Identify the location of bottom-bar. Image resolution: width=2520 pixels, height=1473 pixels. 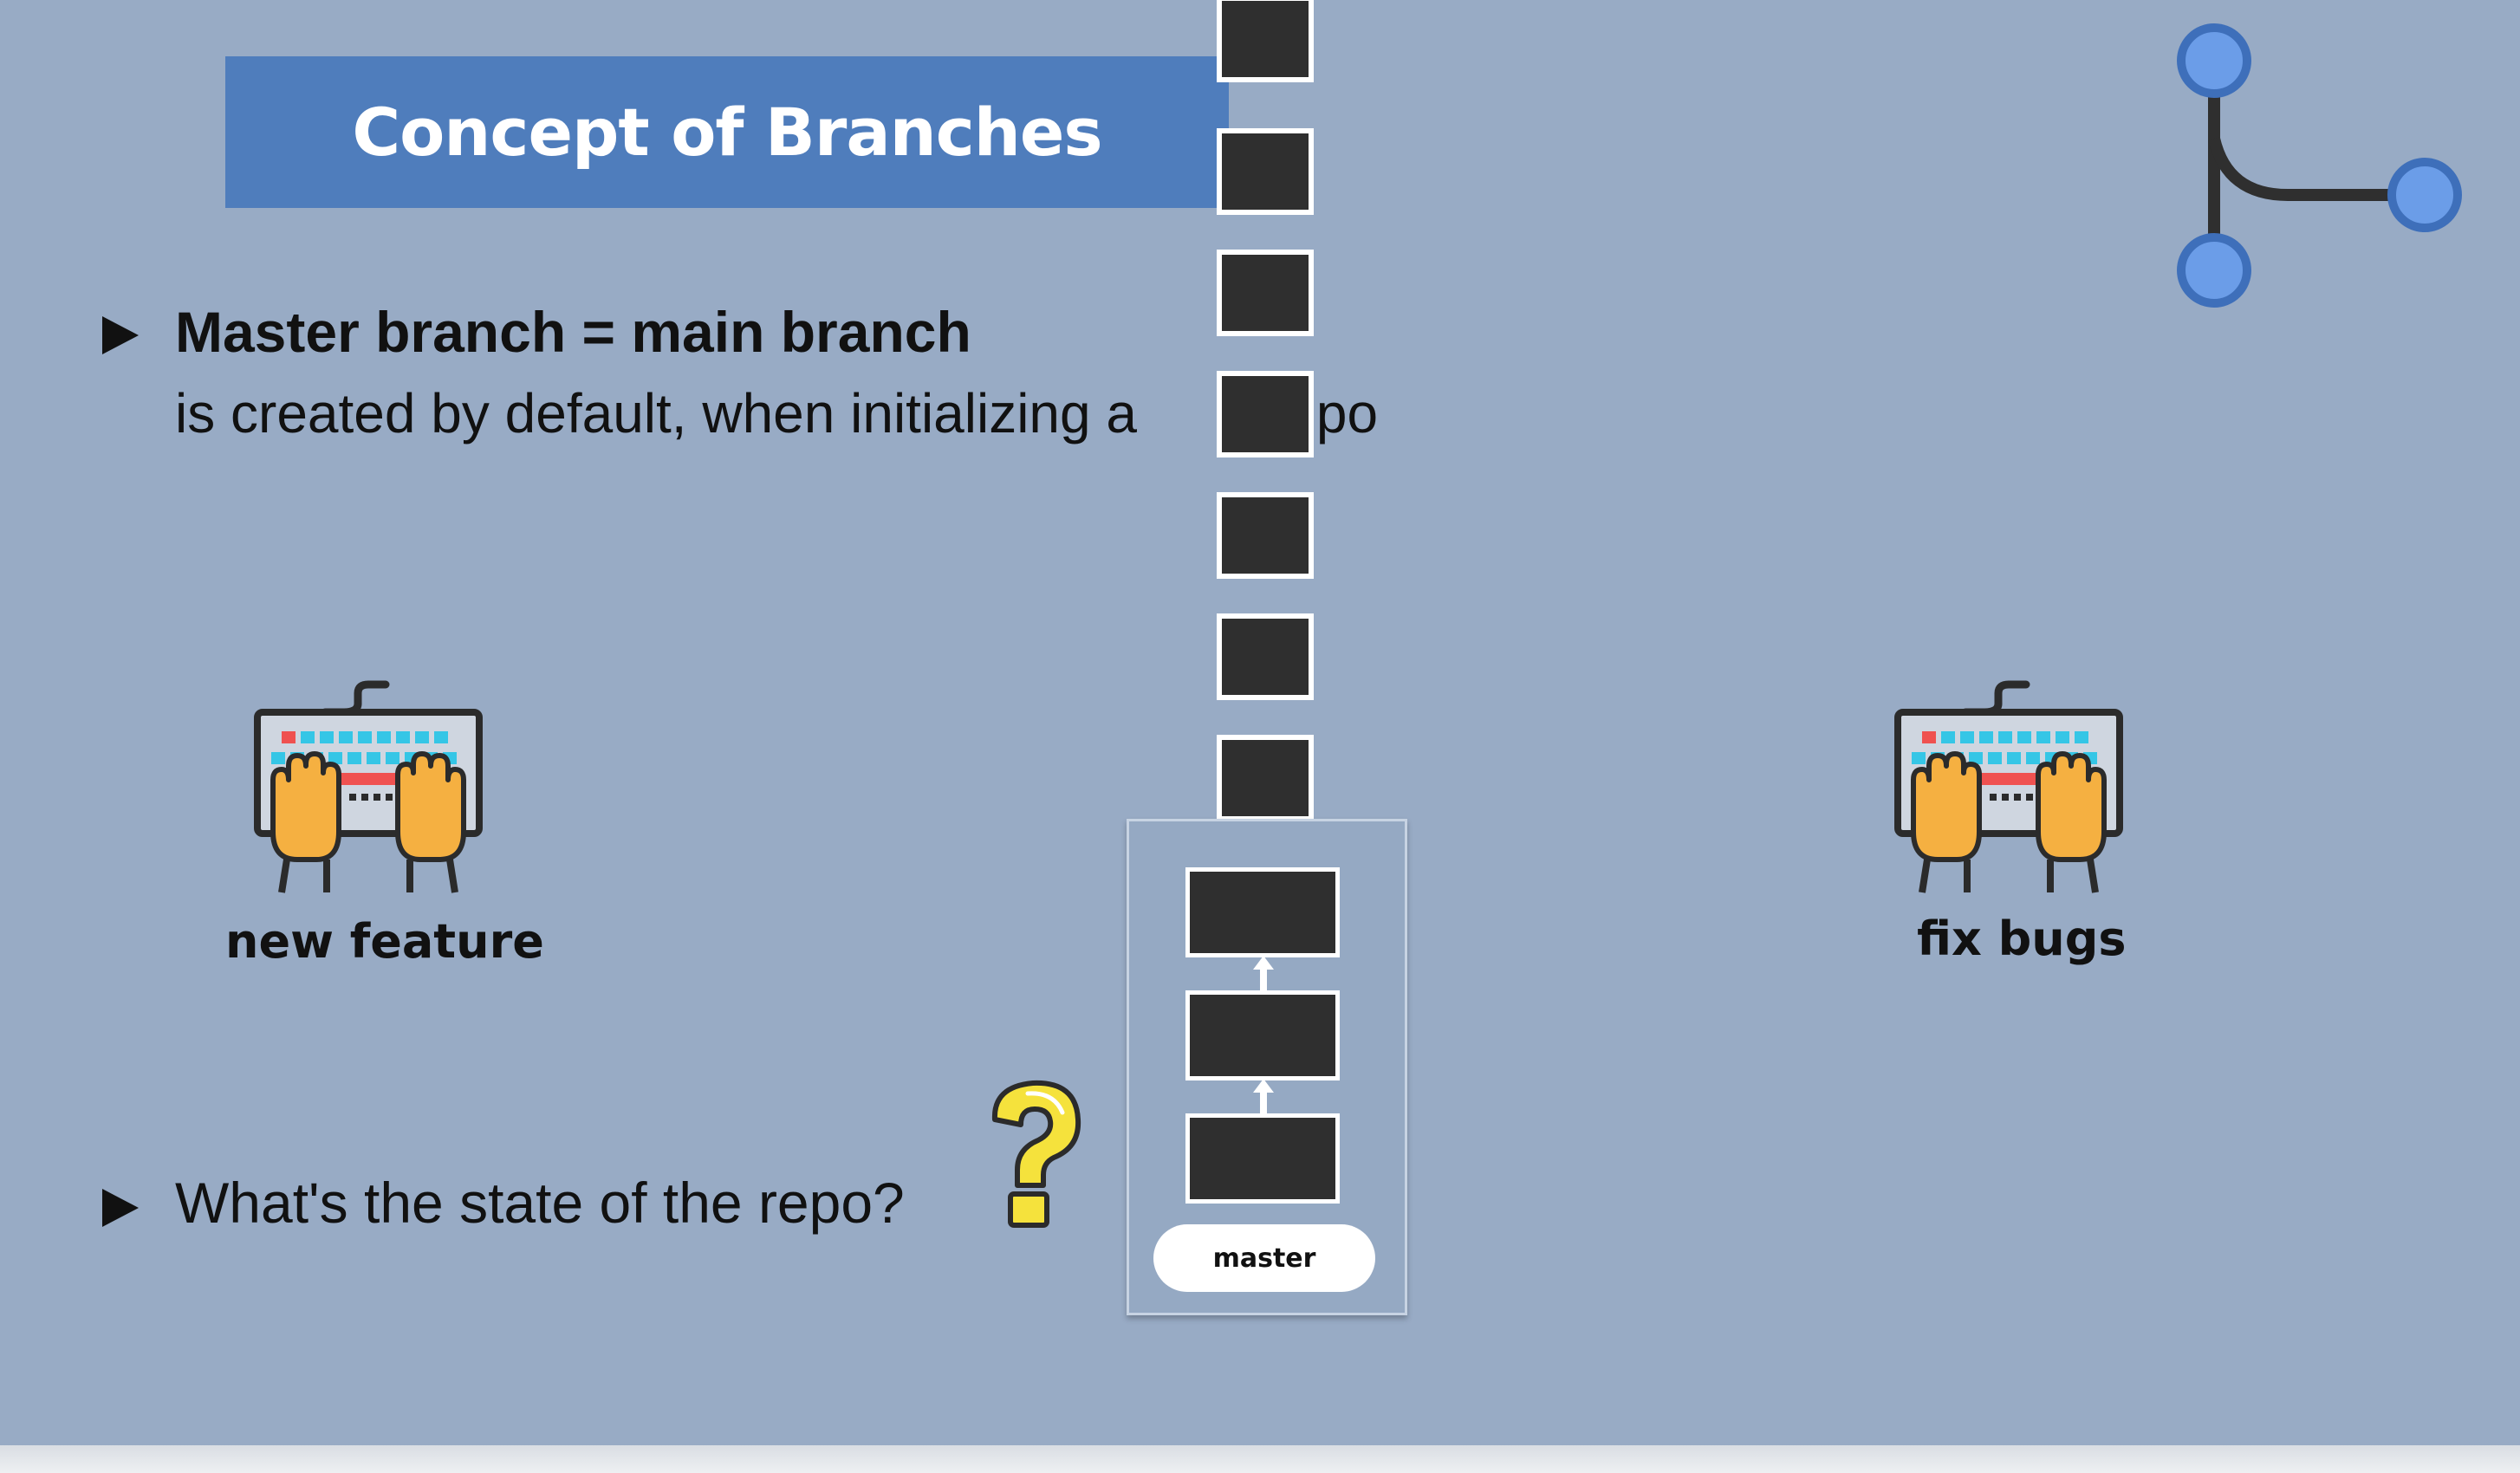
(1260, 1459).